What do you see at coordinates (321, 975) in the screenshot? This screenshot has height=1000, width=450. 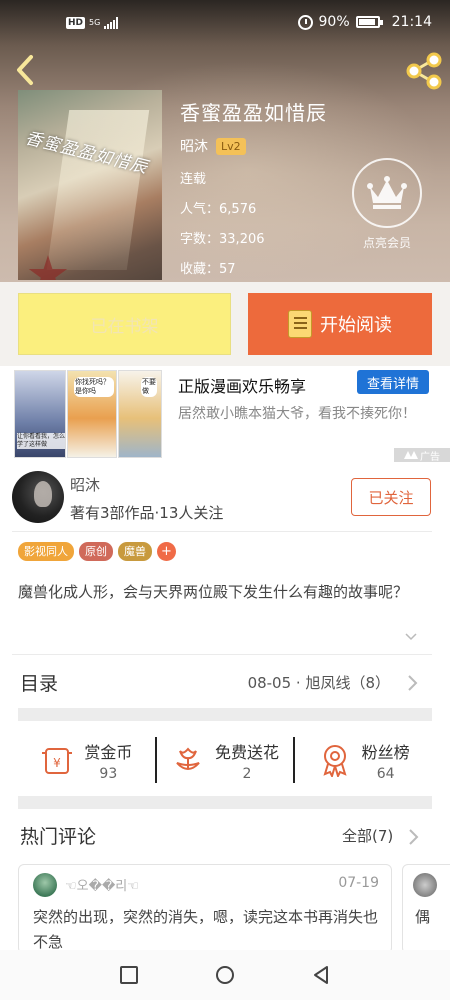 I see `back-nav-icon` at bounding box center [321, 975].